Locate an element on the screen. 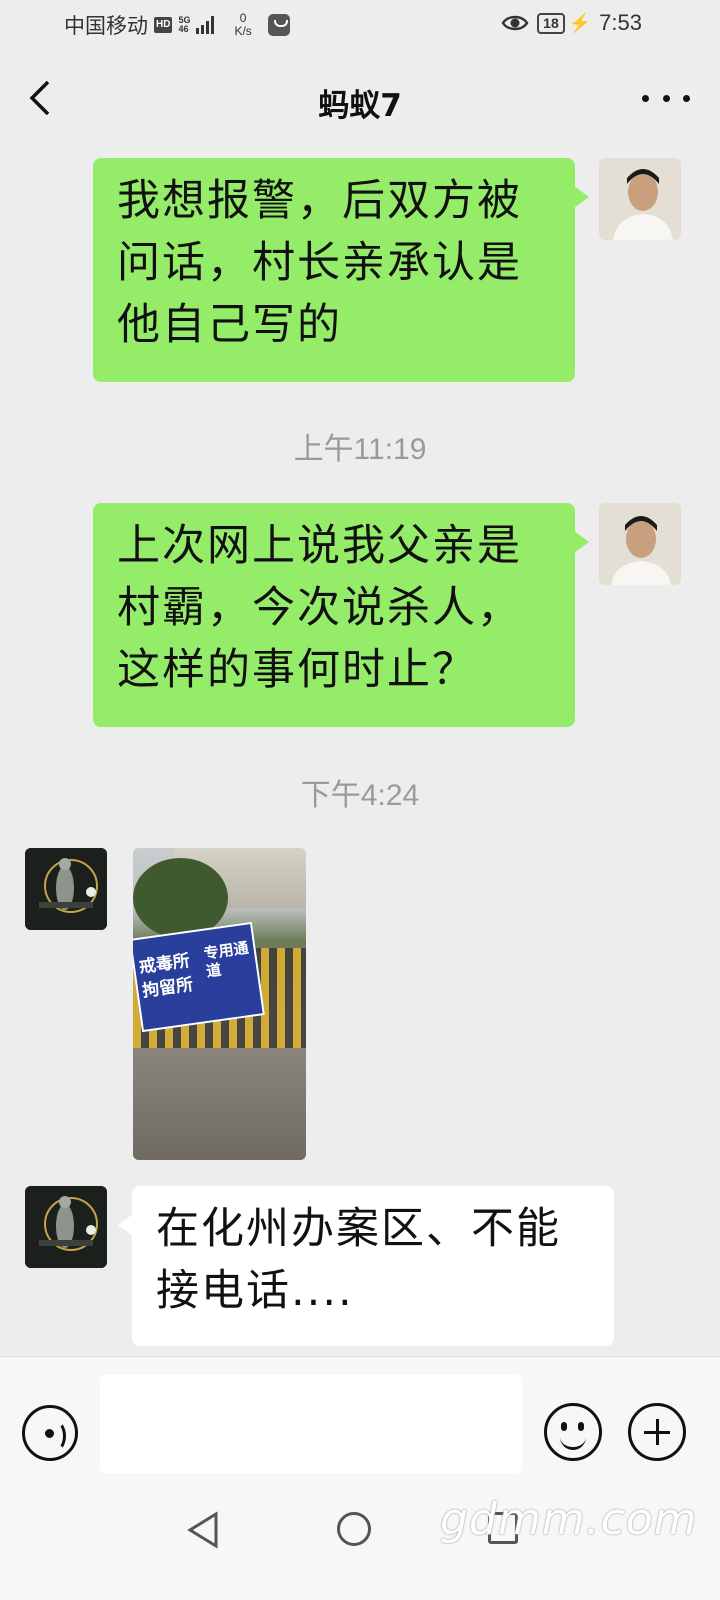  message-input is located at coordinates (311, 1424).